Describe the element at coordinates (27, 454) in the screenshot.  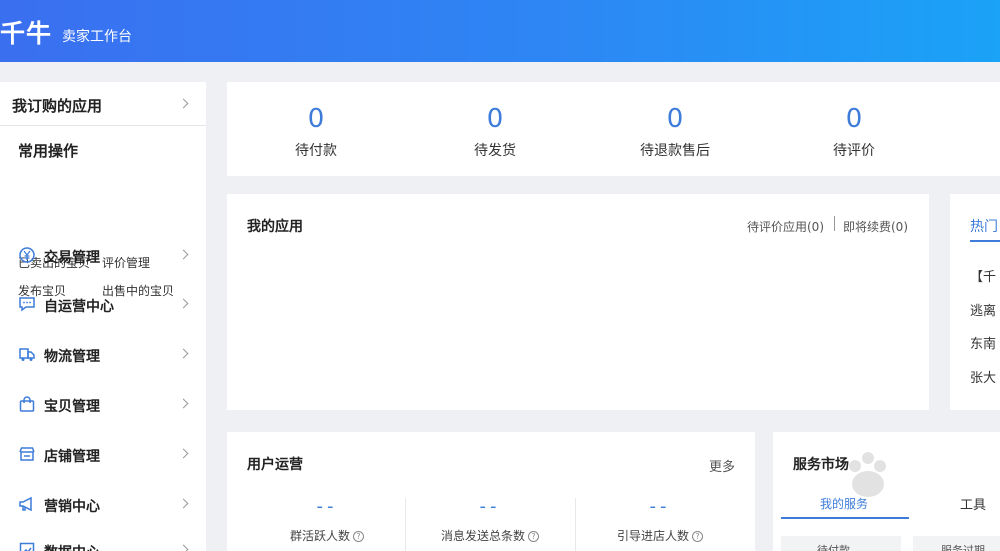
I see `store-icon` at that location.